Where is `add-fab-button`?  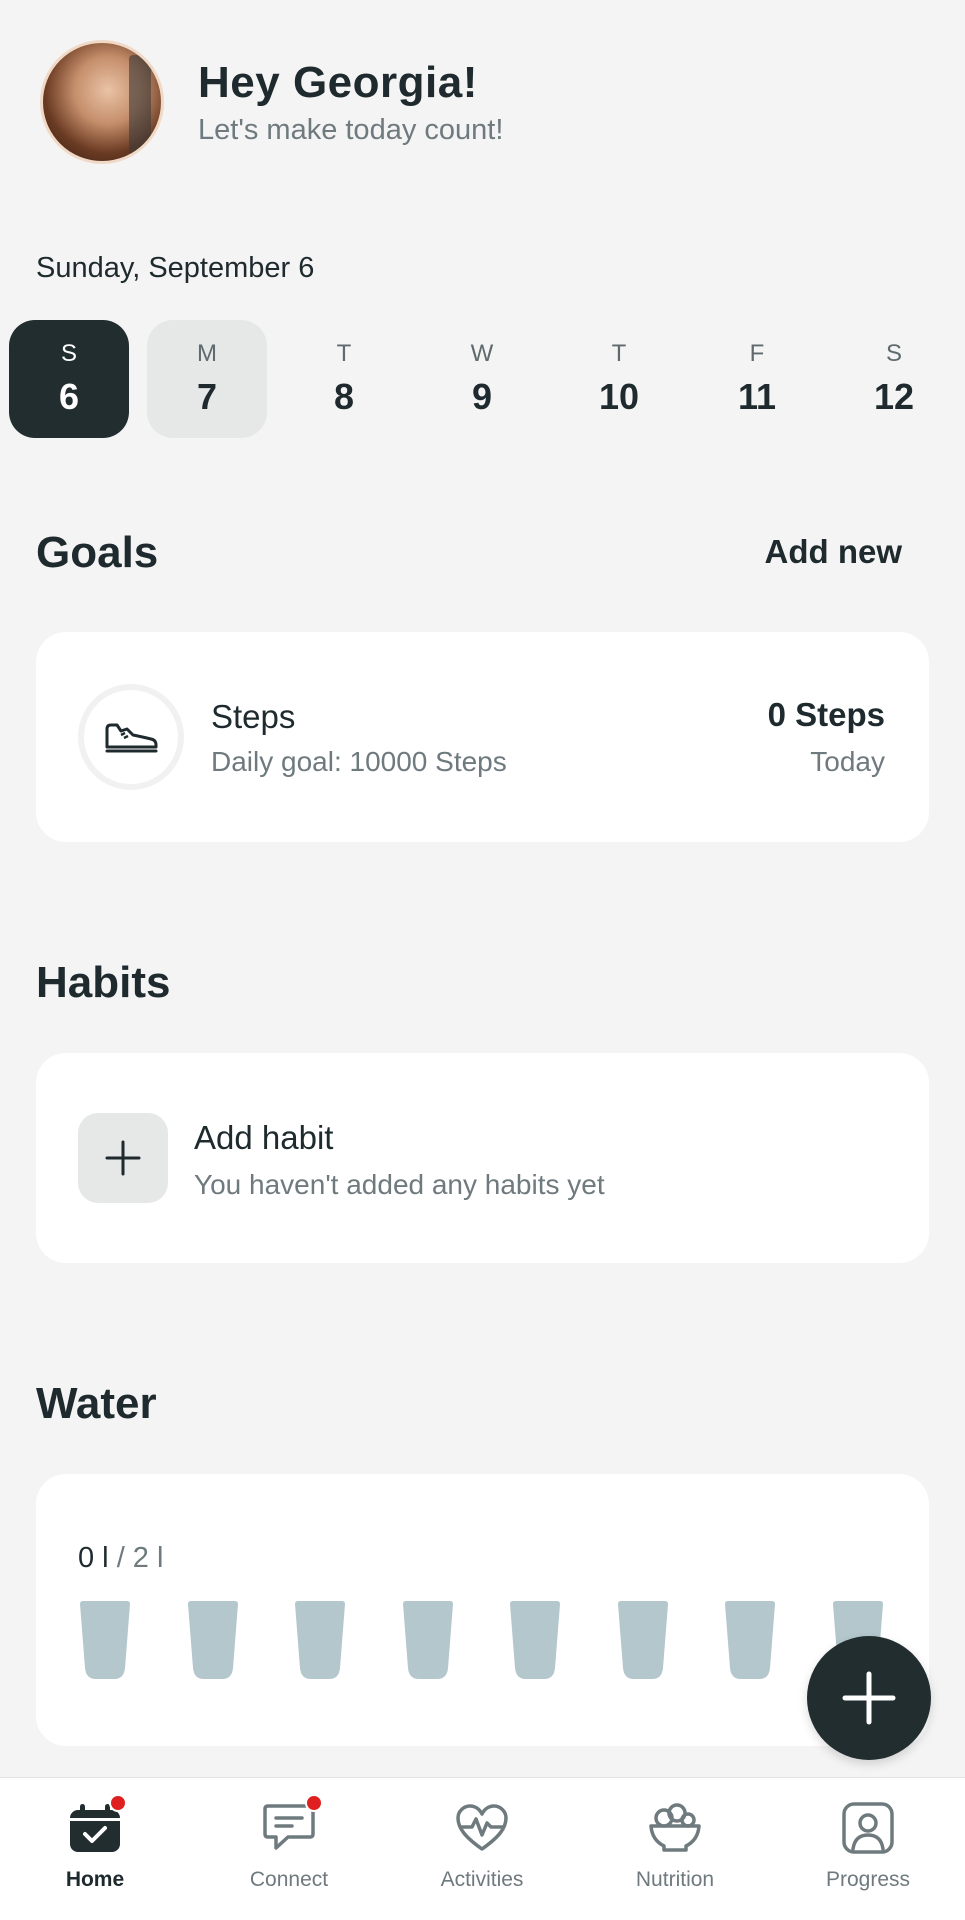 add-fab-button is located at coordinates (869, 1698).